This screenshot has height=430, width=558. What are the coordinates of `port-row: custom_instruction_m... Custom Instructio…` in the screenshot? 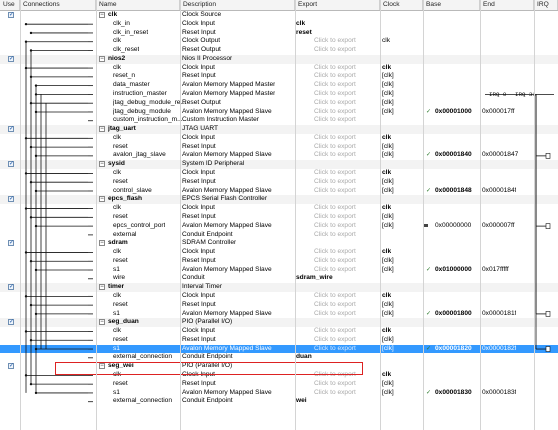 It's located at (279, 120).